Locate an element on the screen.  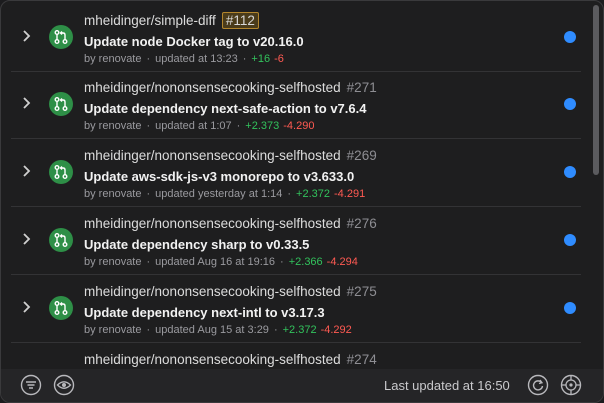
deletions: -4.294 is located at coordinates (342, 262).